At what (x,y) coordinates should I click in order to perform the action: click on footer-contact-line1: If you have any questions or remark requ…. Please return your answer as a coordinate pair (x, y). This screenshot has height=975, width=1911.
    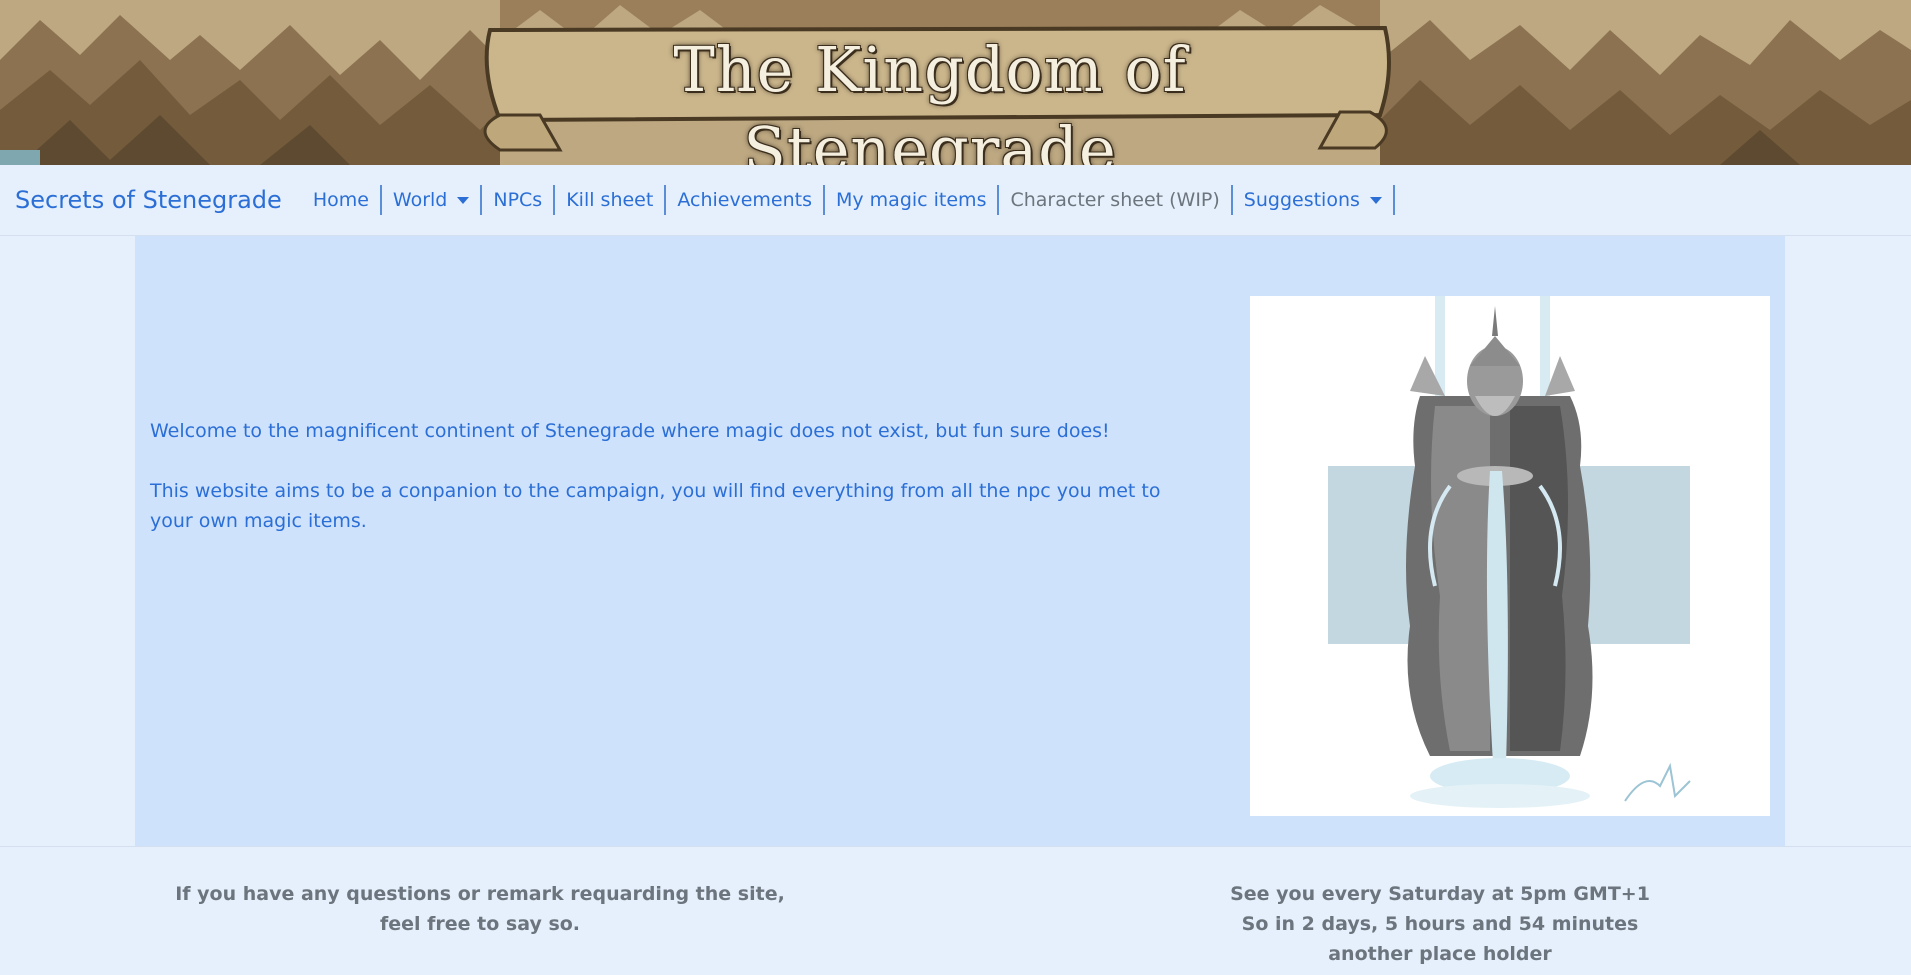
    Looking at the image, I should click on (480, 894).